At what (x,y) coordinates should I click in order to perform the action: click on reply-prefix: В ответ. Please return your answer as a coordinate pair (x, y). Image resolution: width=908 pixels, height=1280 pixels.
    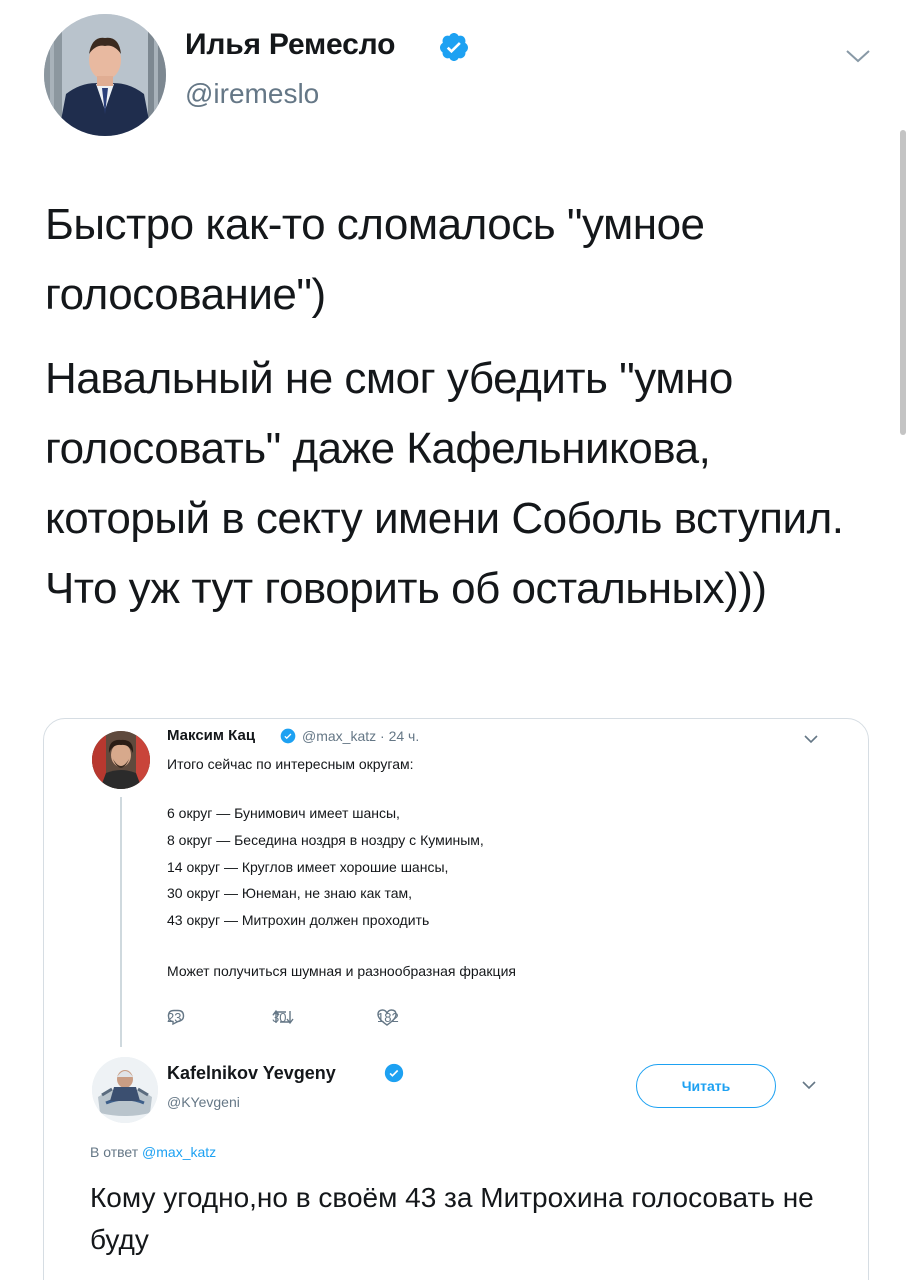
    Looking at the image, I should click on (114, 1152).